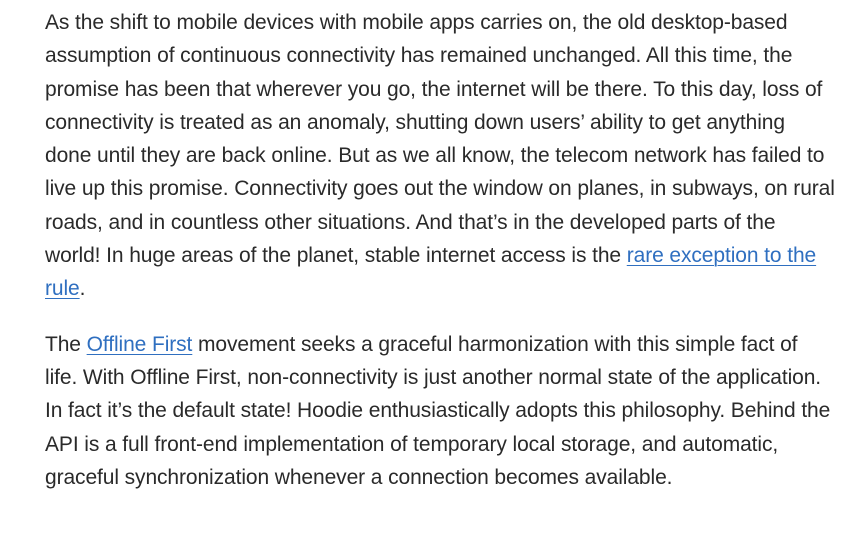  I want to click on offline-first-link: Offline First, so click(140, 344).